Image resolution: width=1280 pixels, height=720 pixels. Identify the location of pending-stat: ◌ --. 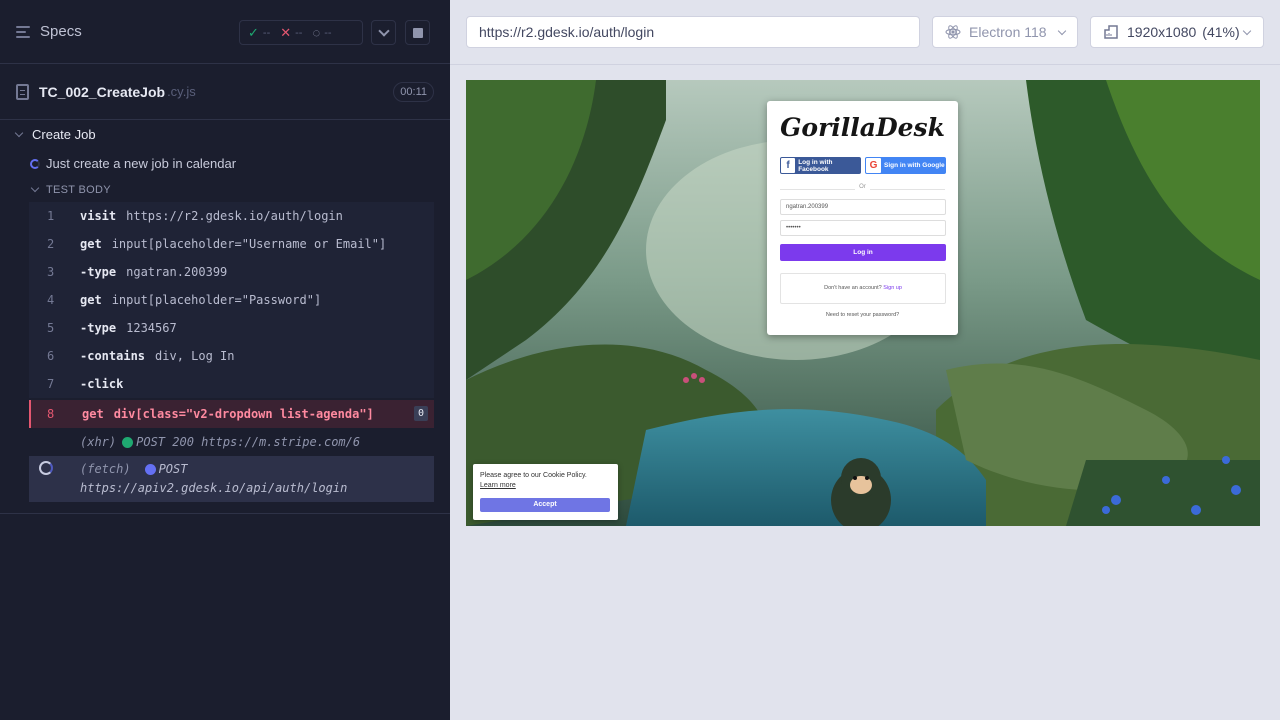
(322, 32).